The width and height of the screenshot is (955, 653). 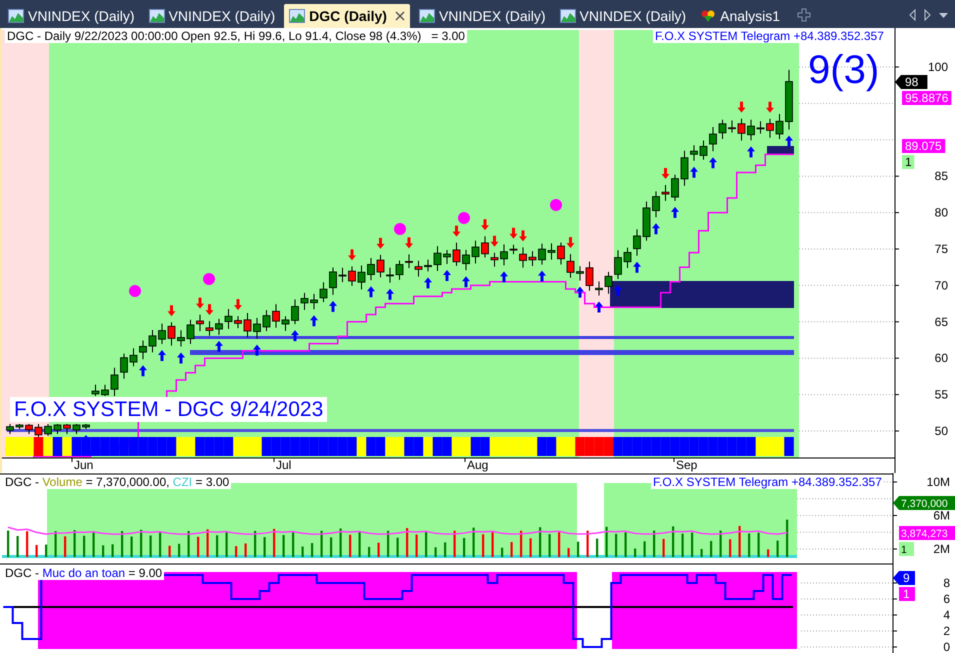 What do you see at coordinates (927, 533) in the screenshot?
I see `value-tag: 3,874,273` at bounding box center [927, 533].